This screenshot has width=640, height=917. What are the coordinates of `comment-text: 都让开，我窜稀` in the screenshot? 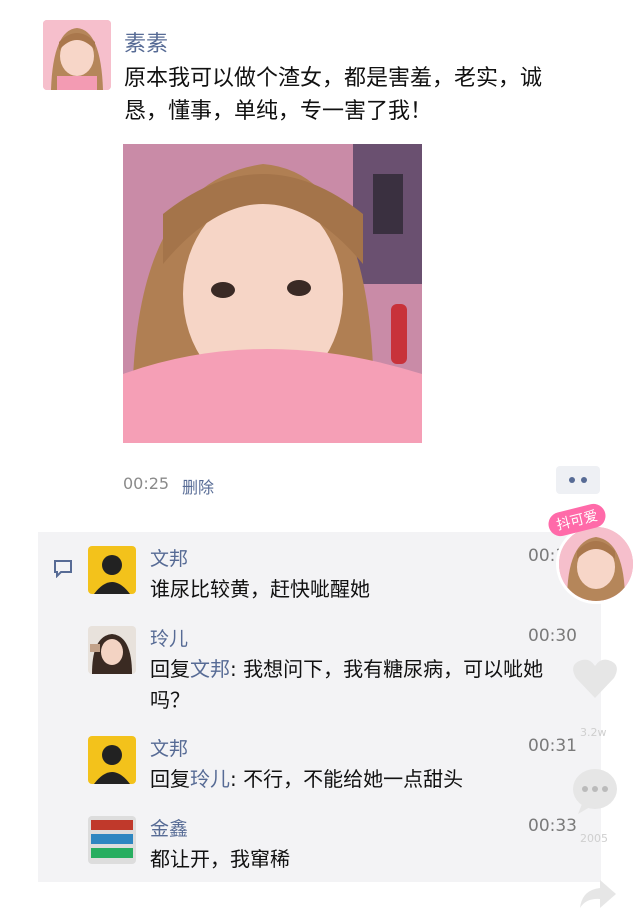 It's located at (360, 859).